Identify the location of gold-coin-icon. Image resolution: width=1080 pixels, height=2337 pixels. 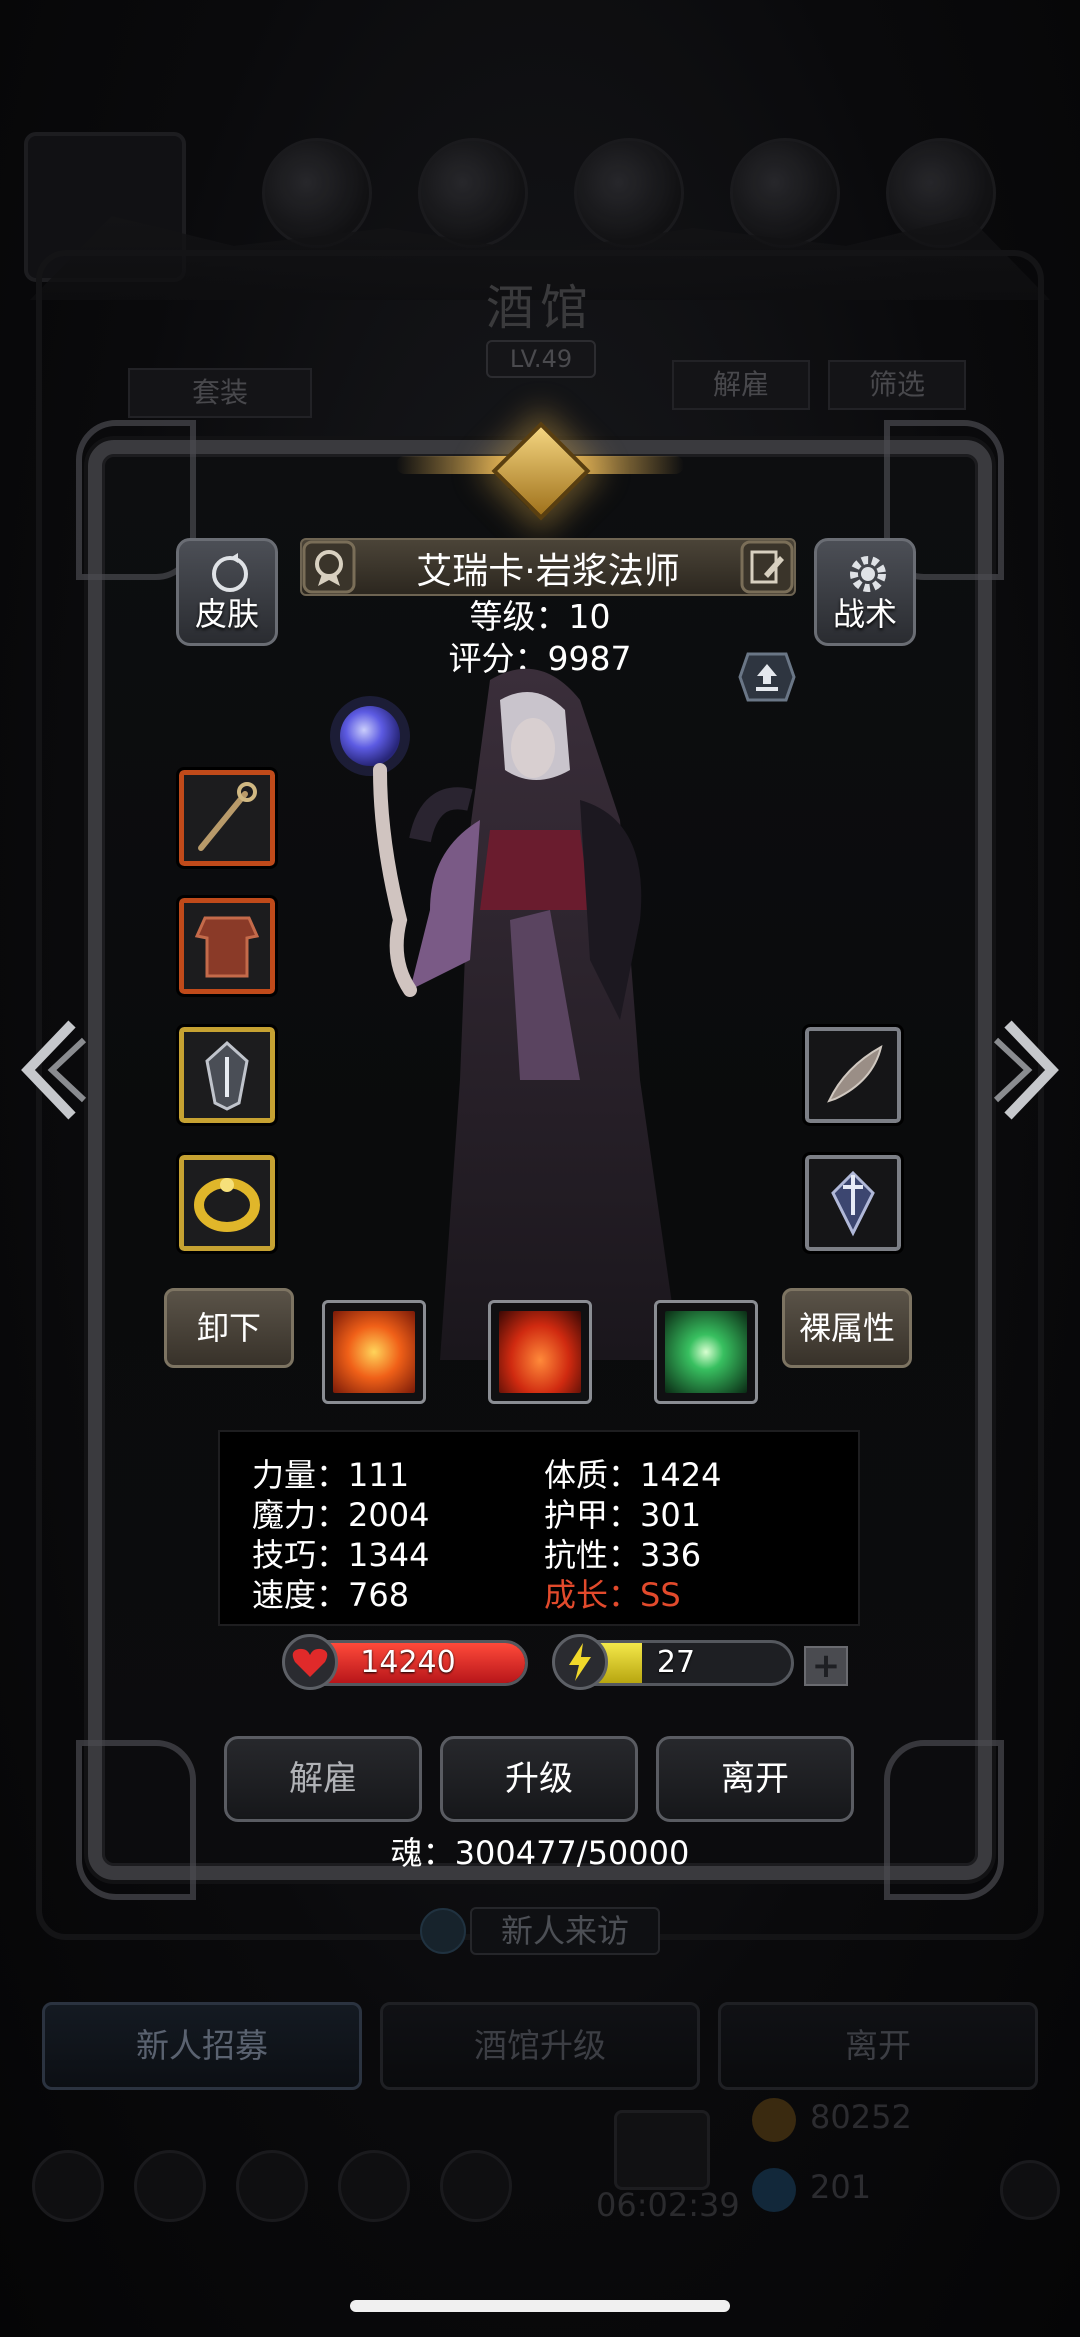
(774, 2120).